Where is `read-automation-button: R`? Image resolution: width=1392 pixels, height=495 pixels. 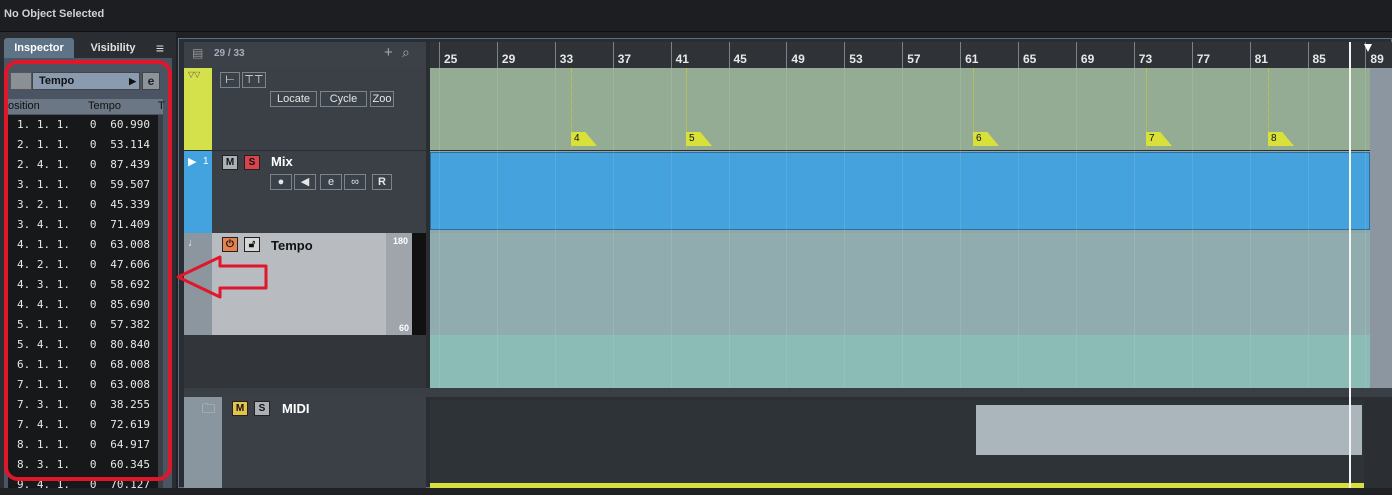 read-automation-button: R is located at coordinates (382, 182).